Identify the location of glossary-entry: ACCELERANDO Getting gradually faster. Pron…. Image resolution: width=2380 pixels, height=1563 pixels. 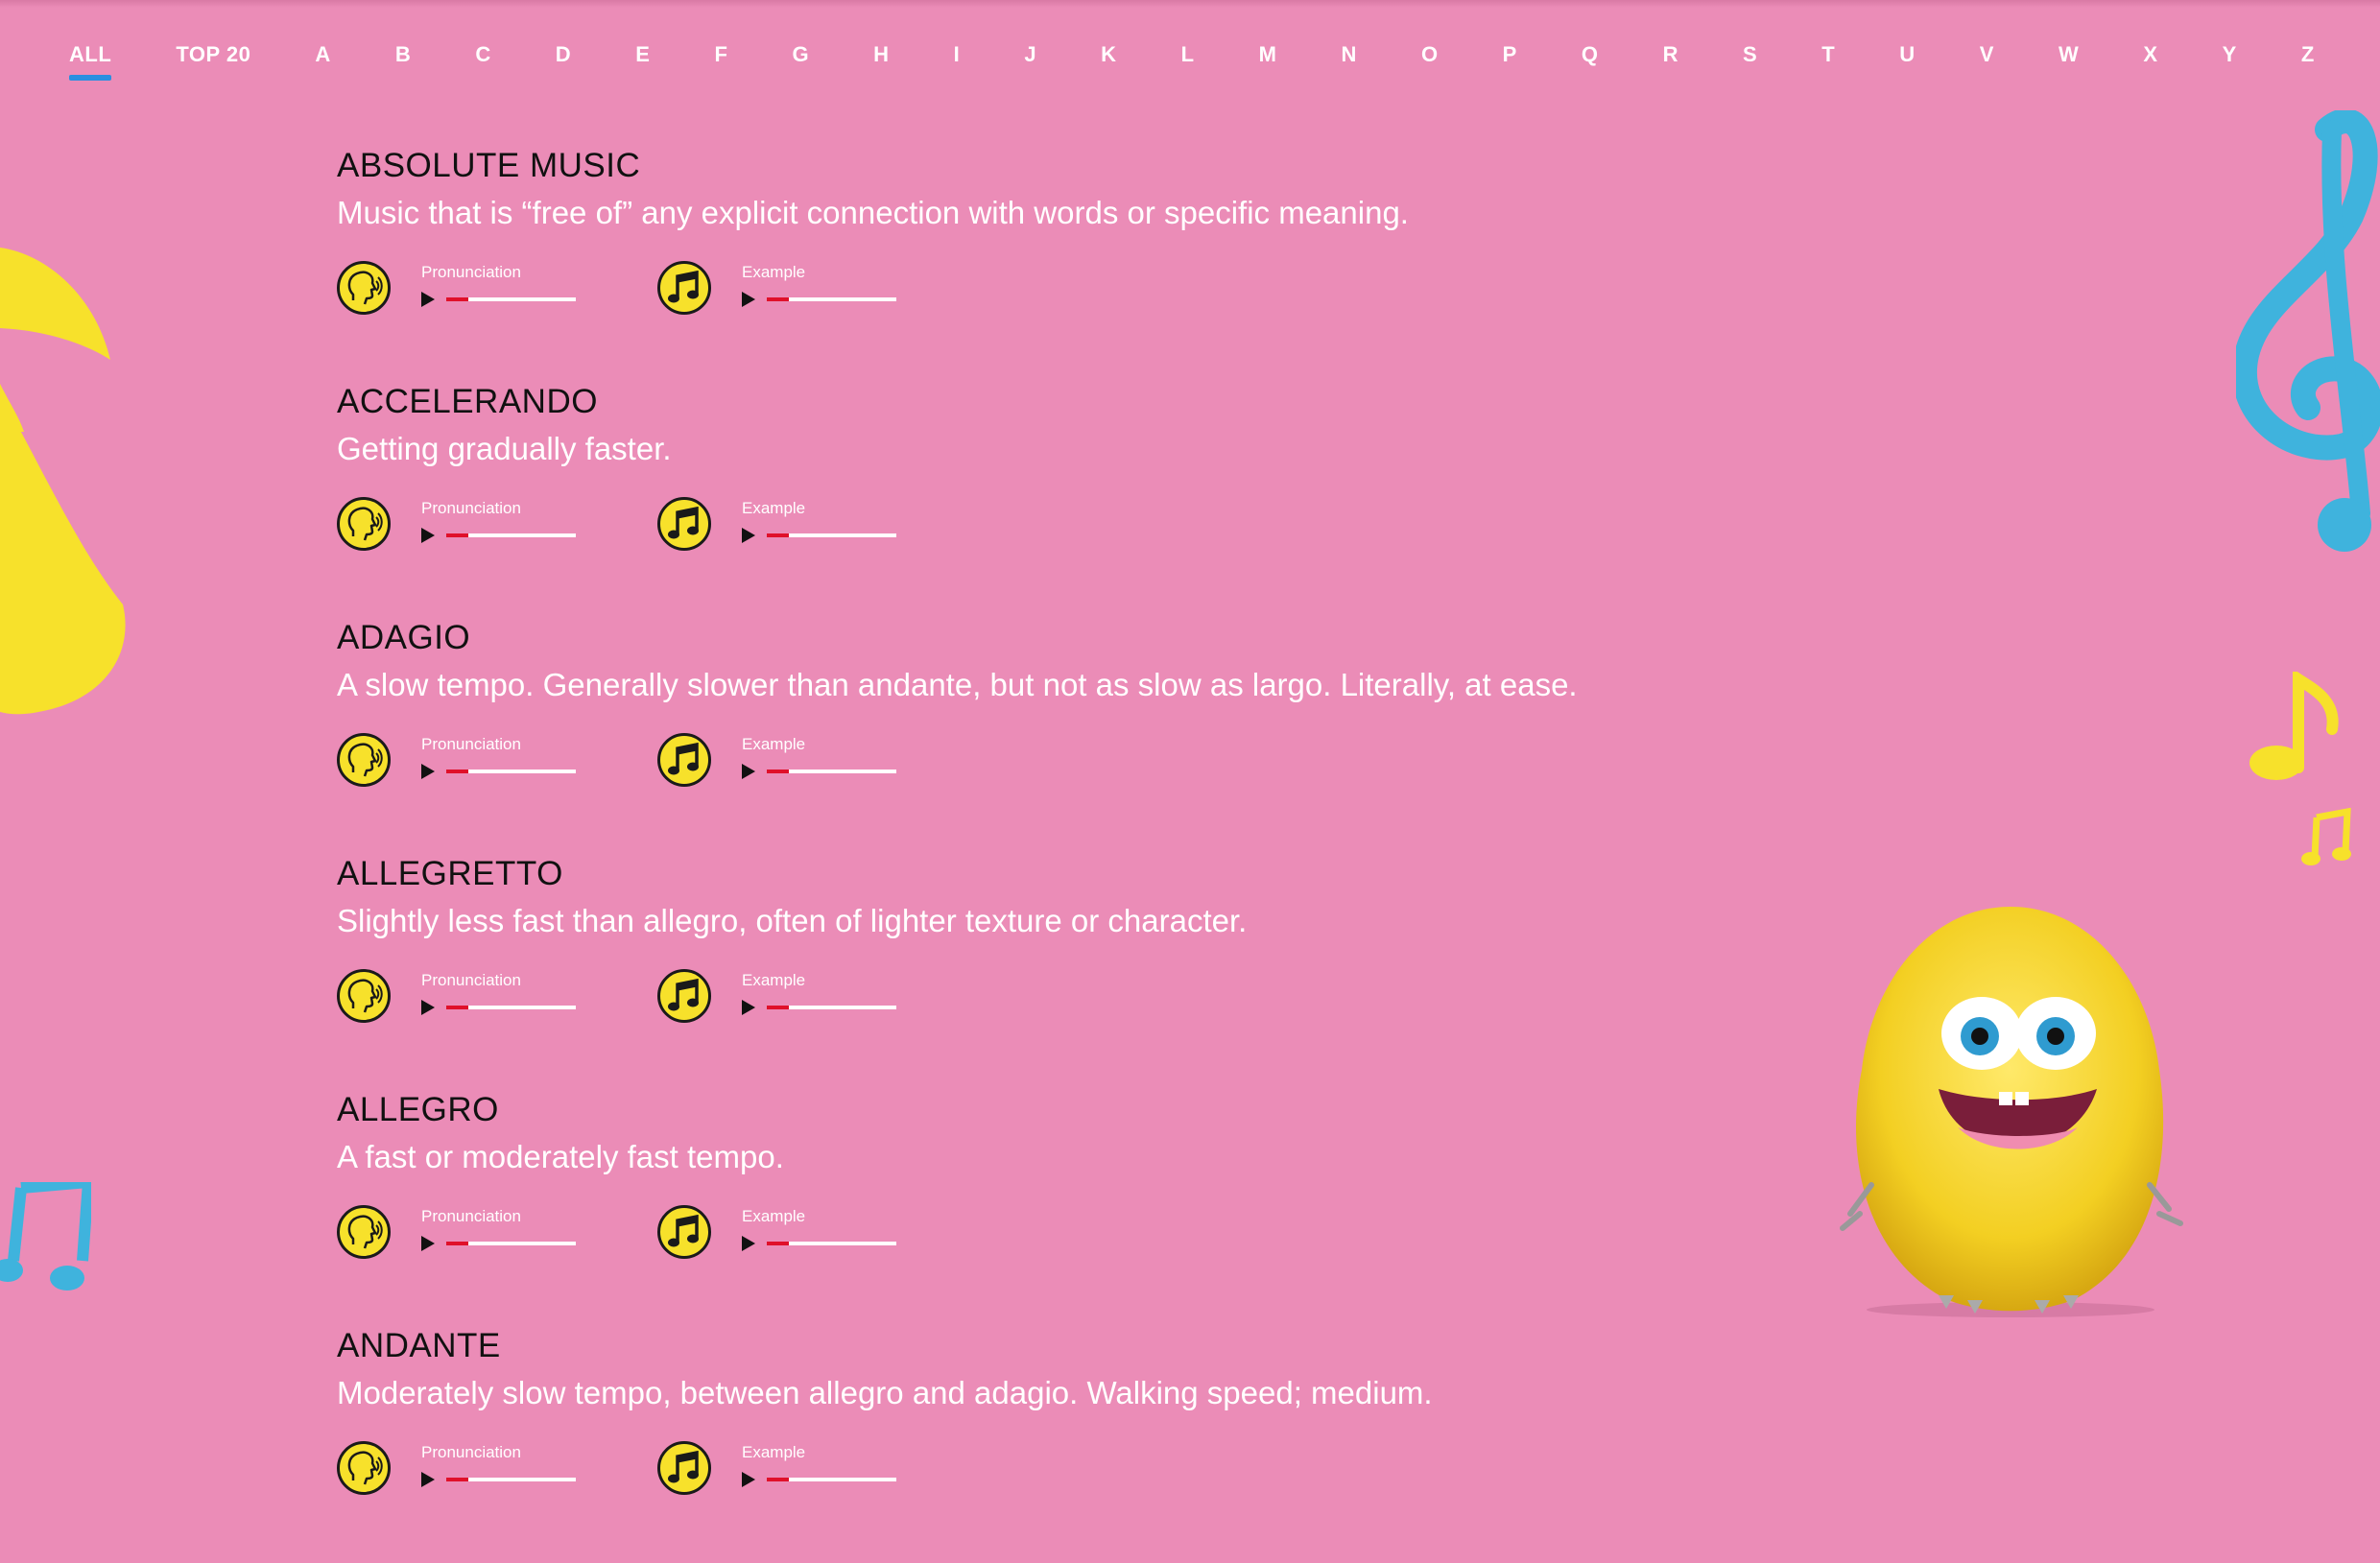
(1057, 501).